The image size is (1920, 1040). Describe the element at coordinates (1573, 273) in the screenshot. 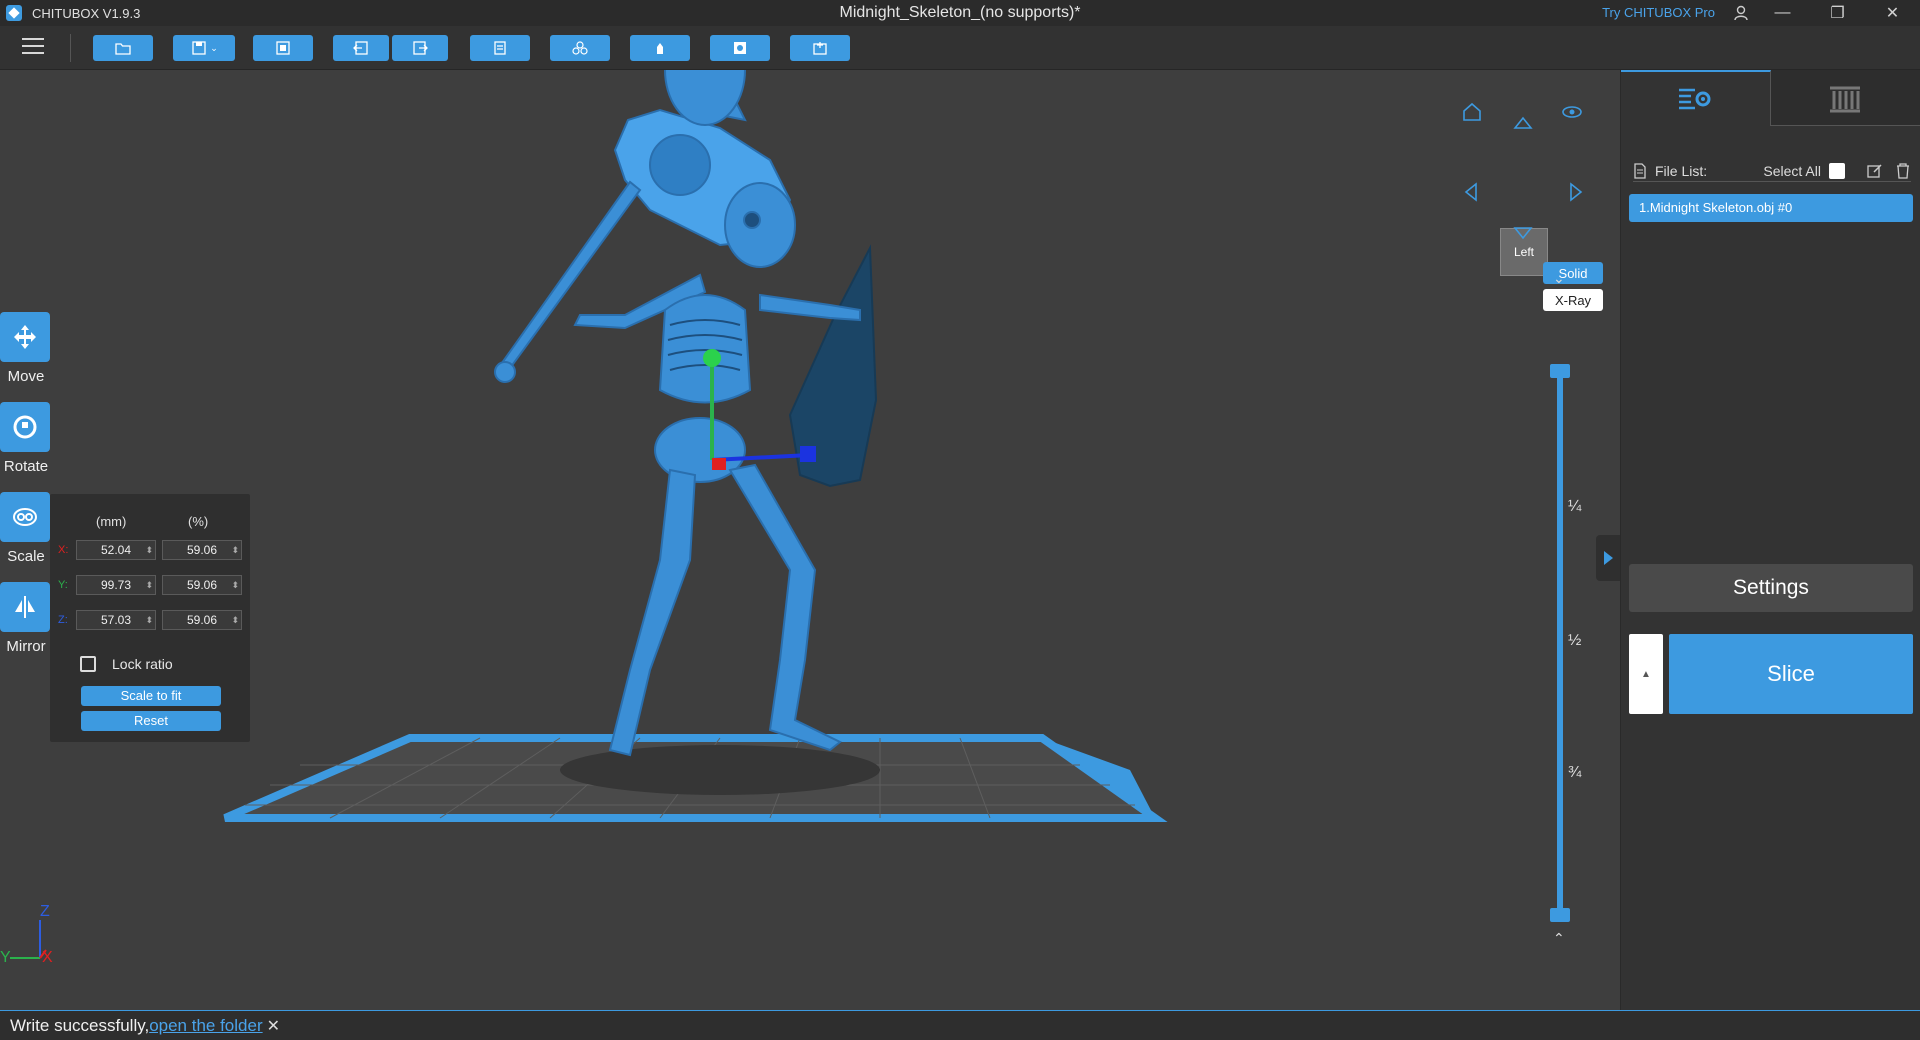

I see `solid-mode-button: Solid` at that location.